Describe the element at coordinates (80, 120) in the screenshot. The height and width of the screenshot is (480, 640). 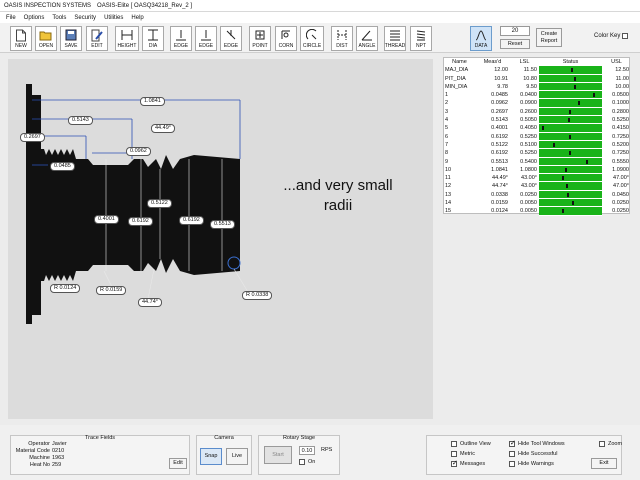
I see `dimension-label: 0.5143` at that location.